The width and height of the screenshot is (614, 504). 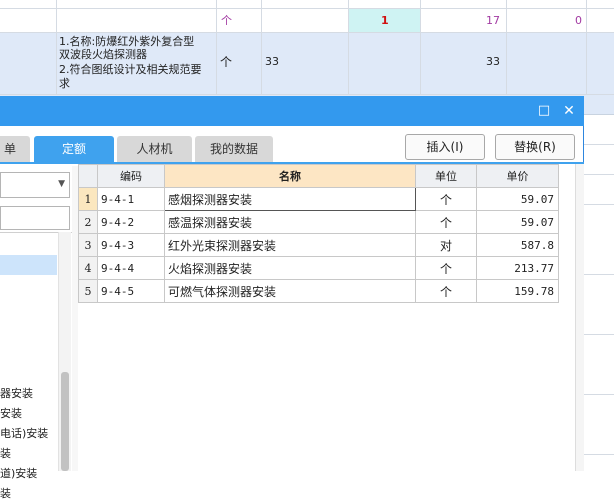 What do you see at coordinates (493, 61) in the screenshot?
I see `bg-qty2: 33` at bounding box center [493, 61].